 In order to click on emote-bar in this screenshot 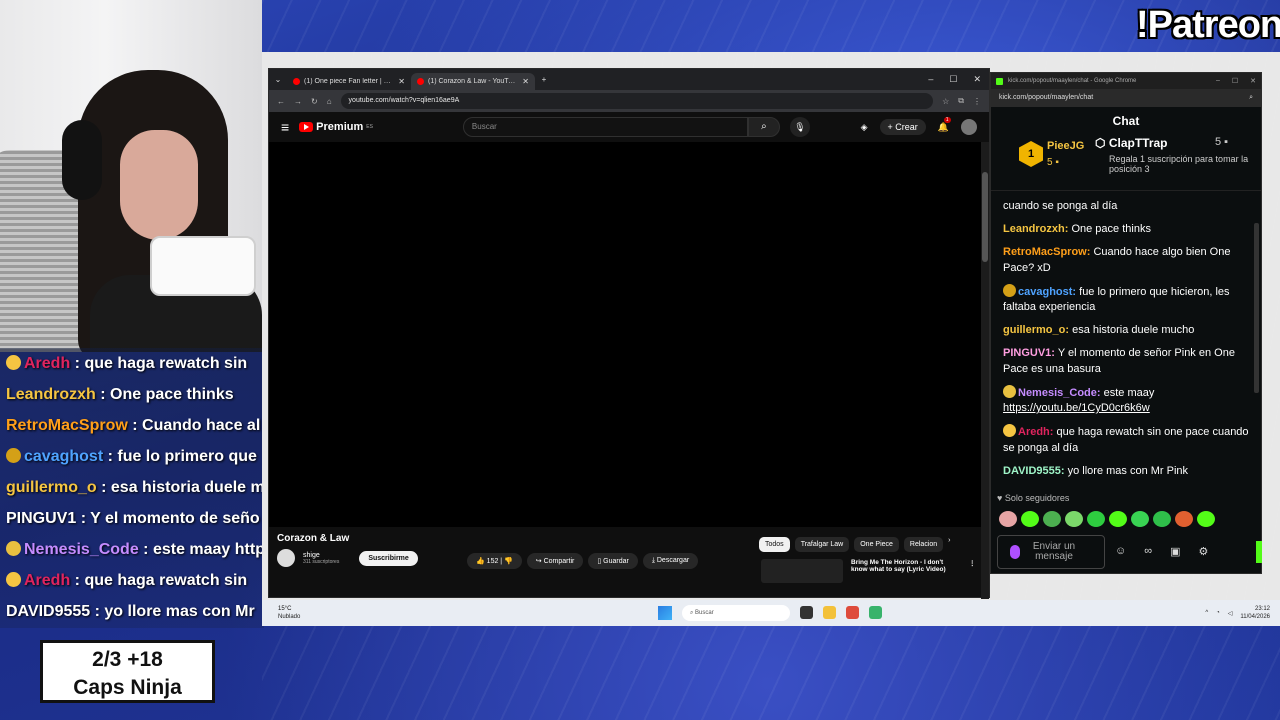, I will do `click(1107, 519)`.